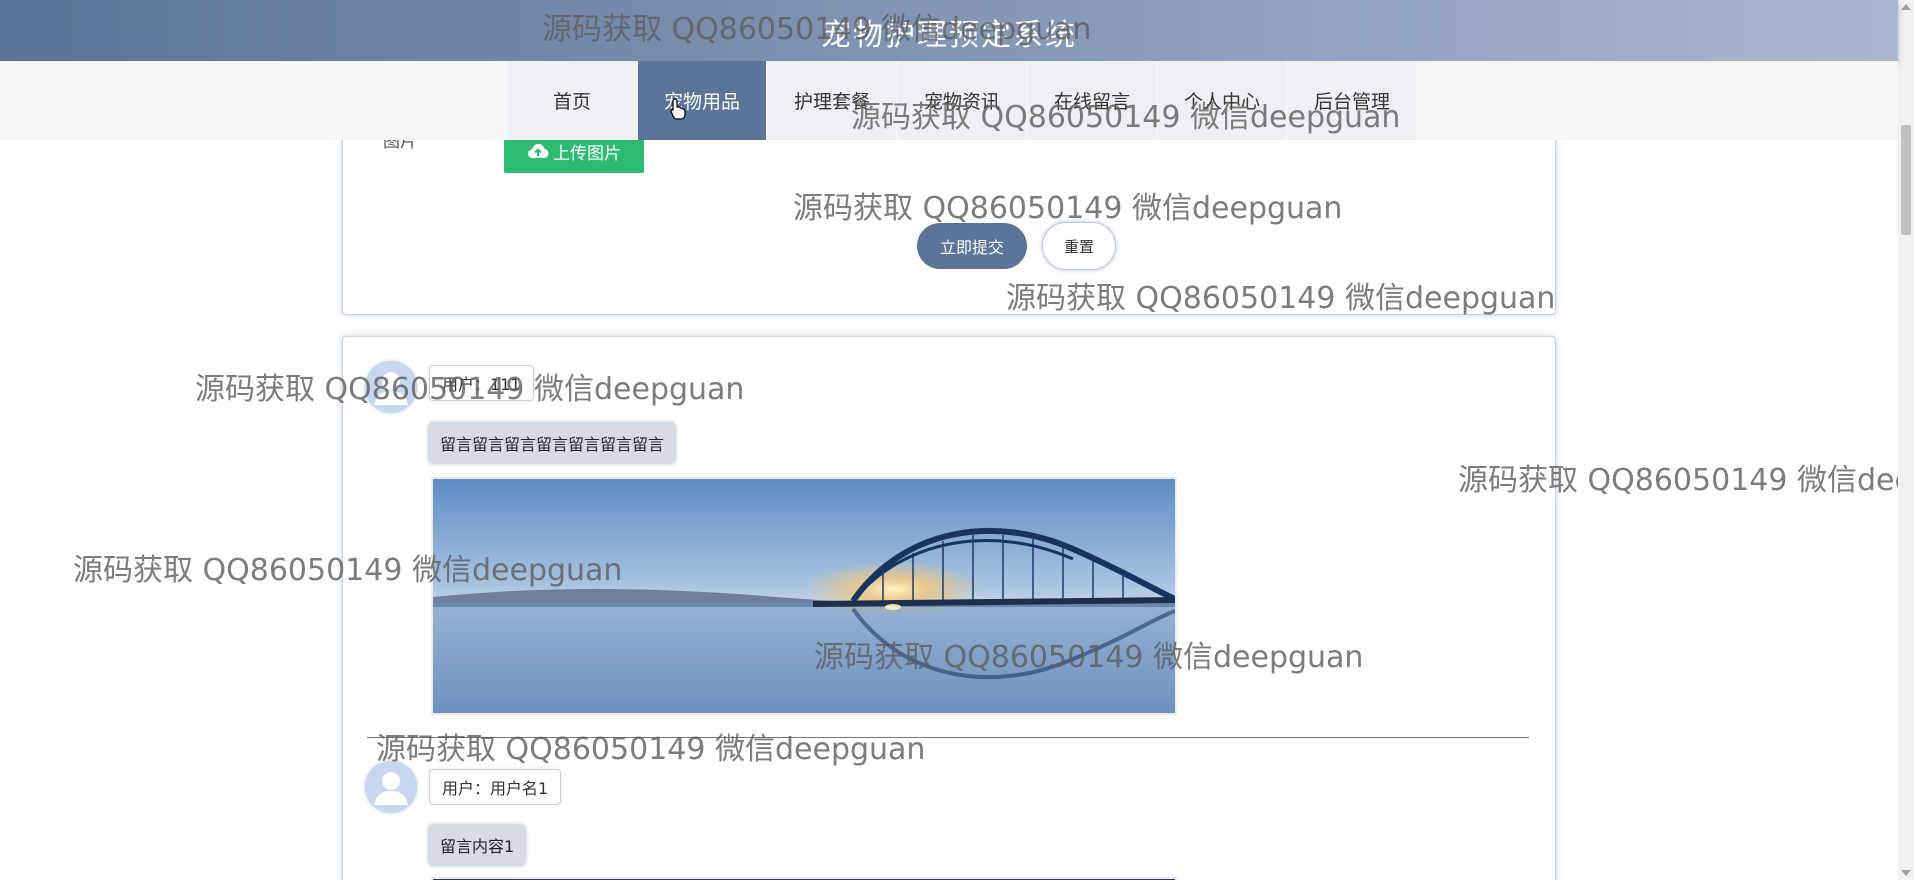 The width and height of the screenshot is (1914, 880). What do you see at coordinates (1352, 100) in the screenshot?
I see `nav-item-admin: 后台管理` at bounding box center [1352, 100].